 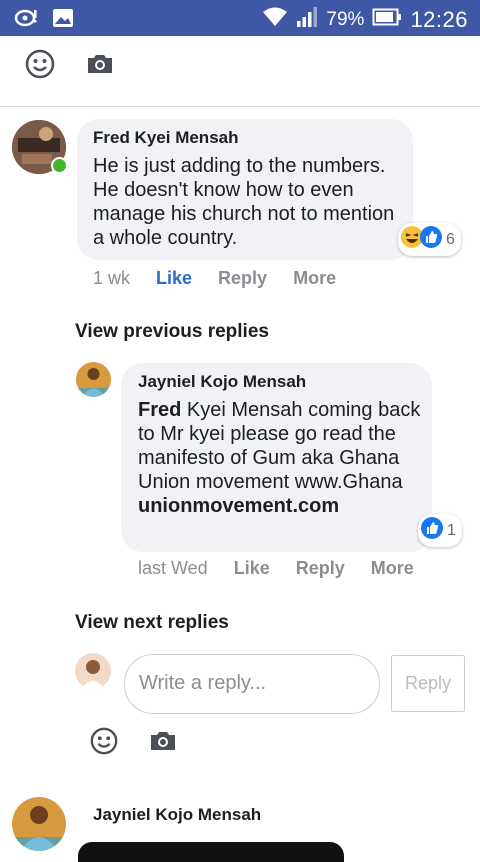 I want to click on wifi-icon, so click(x=275, y=20).